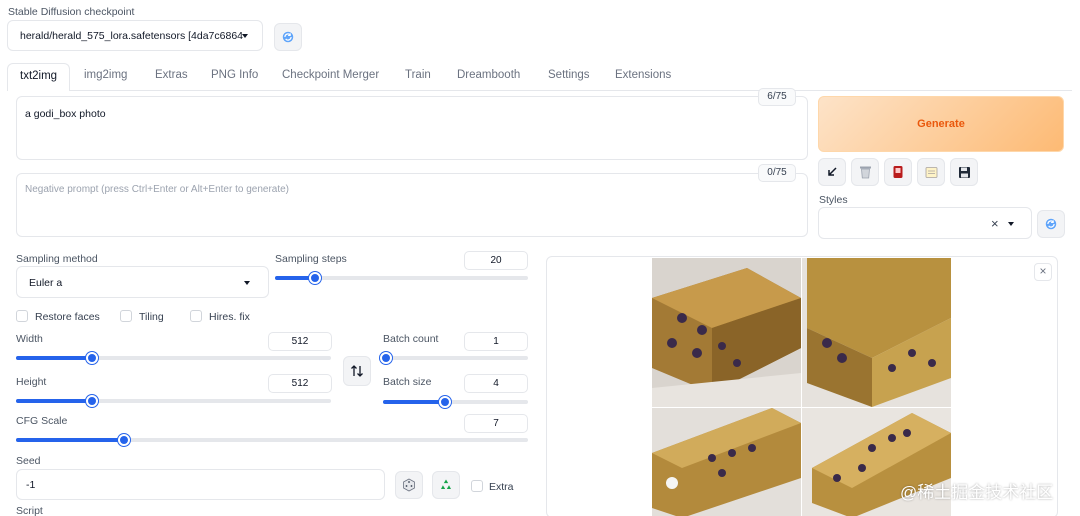  I want to click on card-icon, so click(898, 172).